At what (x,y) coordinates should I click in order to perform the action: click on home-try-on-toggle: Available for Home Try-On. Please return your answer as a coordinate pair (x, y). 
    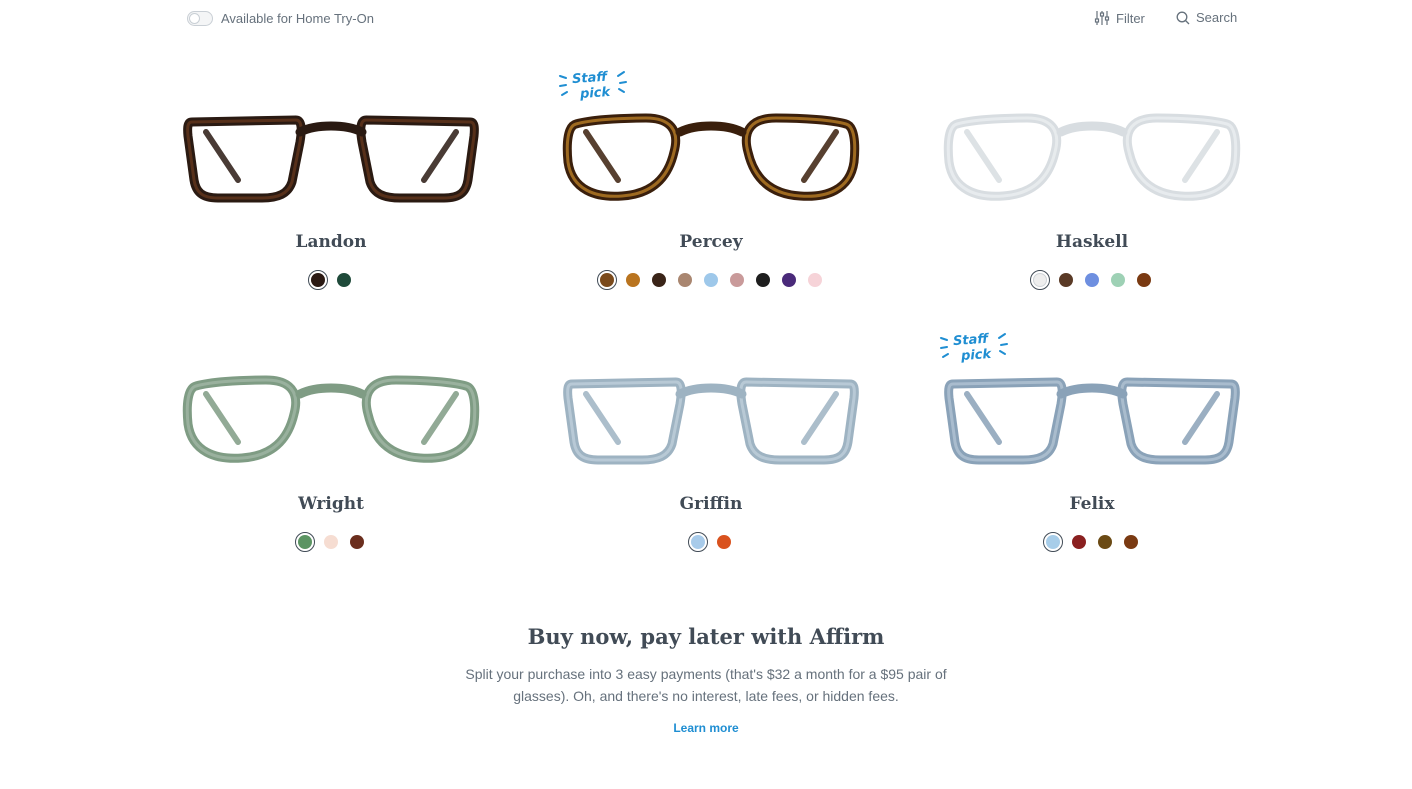
    Looking at the image, I should click on (280, 18).